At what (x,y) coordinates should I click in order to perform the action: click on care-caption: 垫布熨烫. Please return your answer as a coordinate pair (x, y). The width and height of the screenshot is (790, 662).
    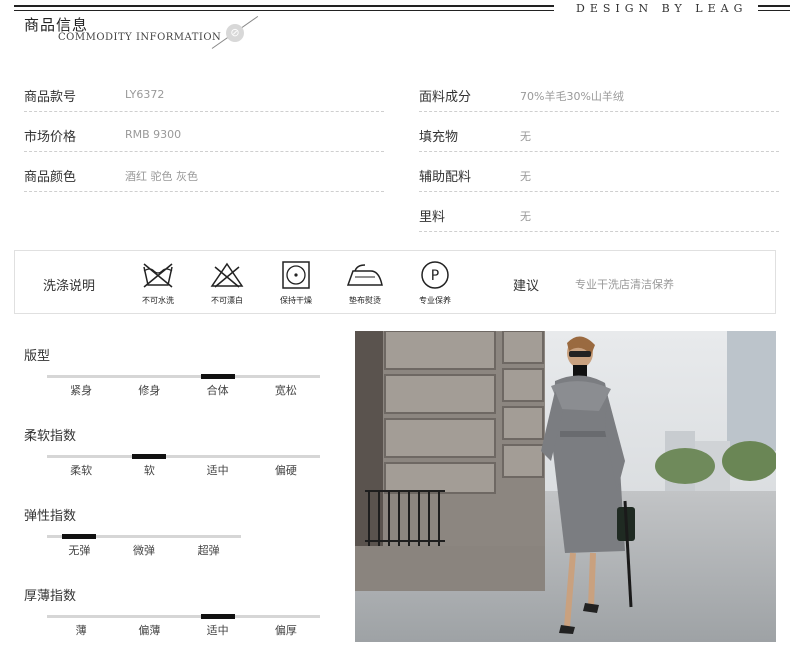
    Looking at the image, I should click on (365, 300).